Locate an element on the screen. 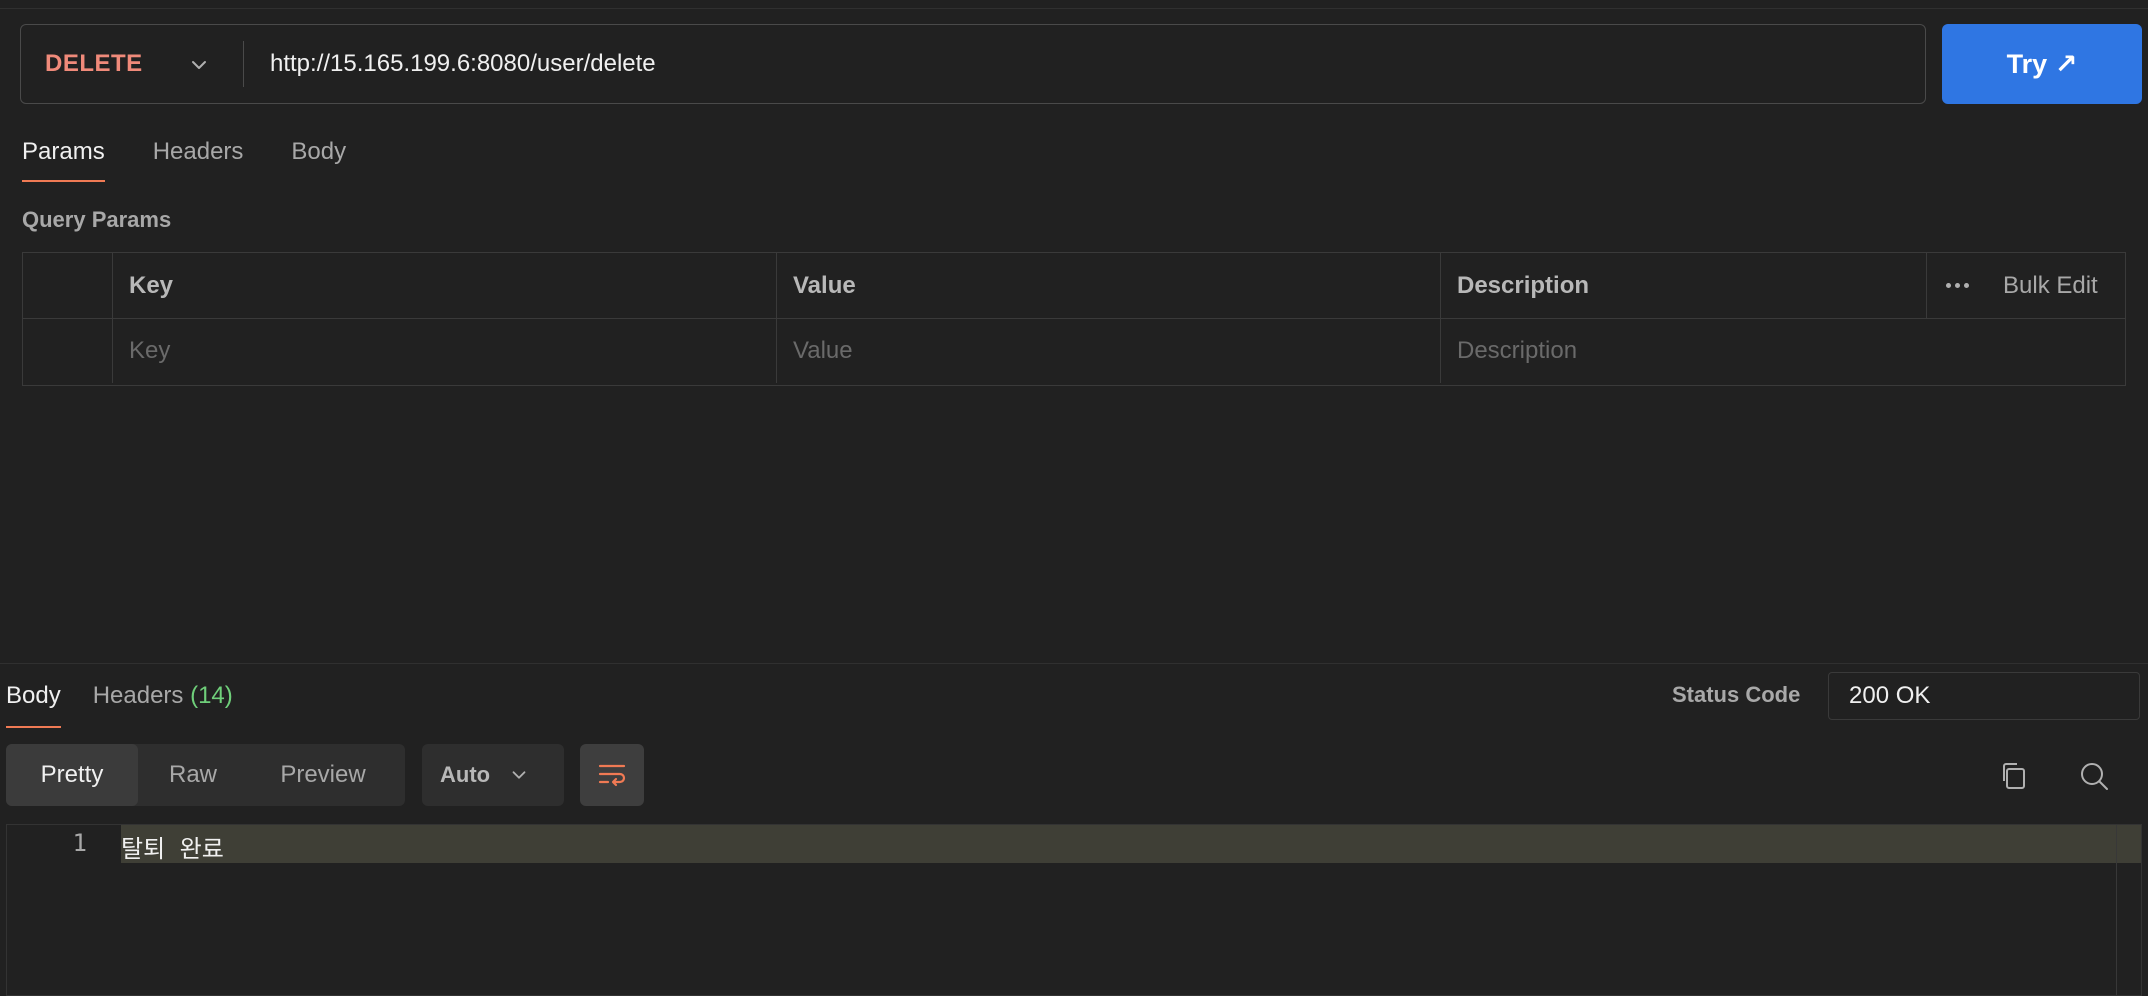 This screenshot has width=2148, height=996. tab-body: Body is located at coordinates (318, 160).